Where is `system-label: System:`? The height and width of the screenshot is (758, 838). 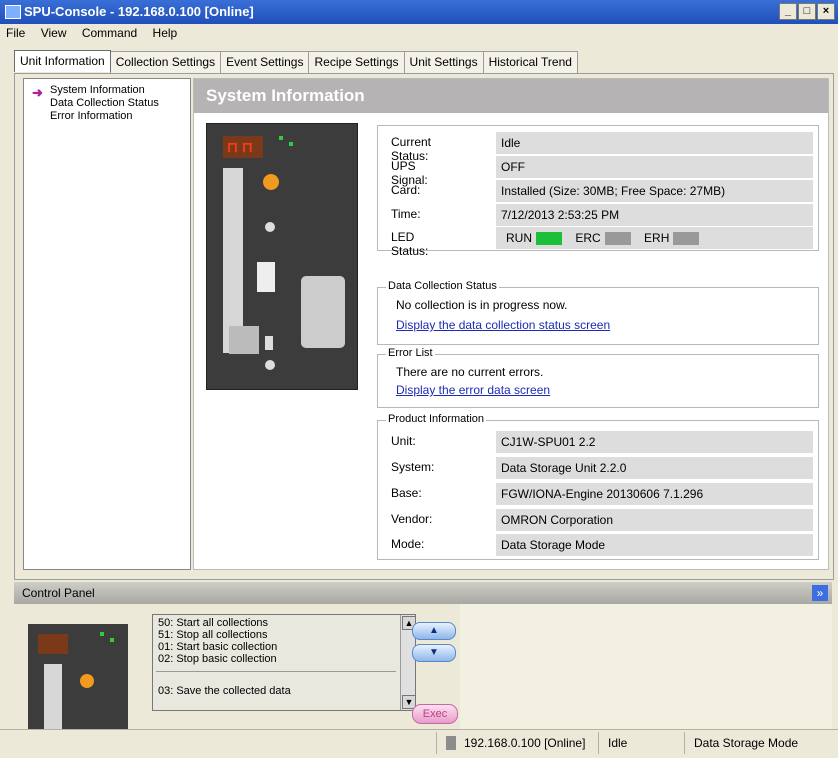
system-label: System: is located at coordinates (413, 467).